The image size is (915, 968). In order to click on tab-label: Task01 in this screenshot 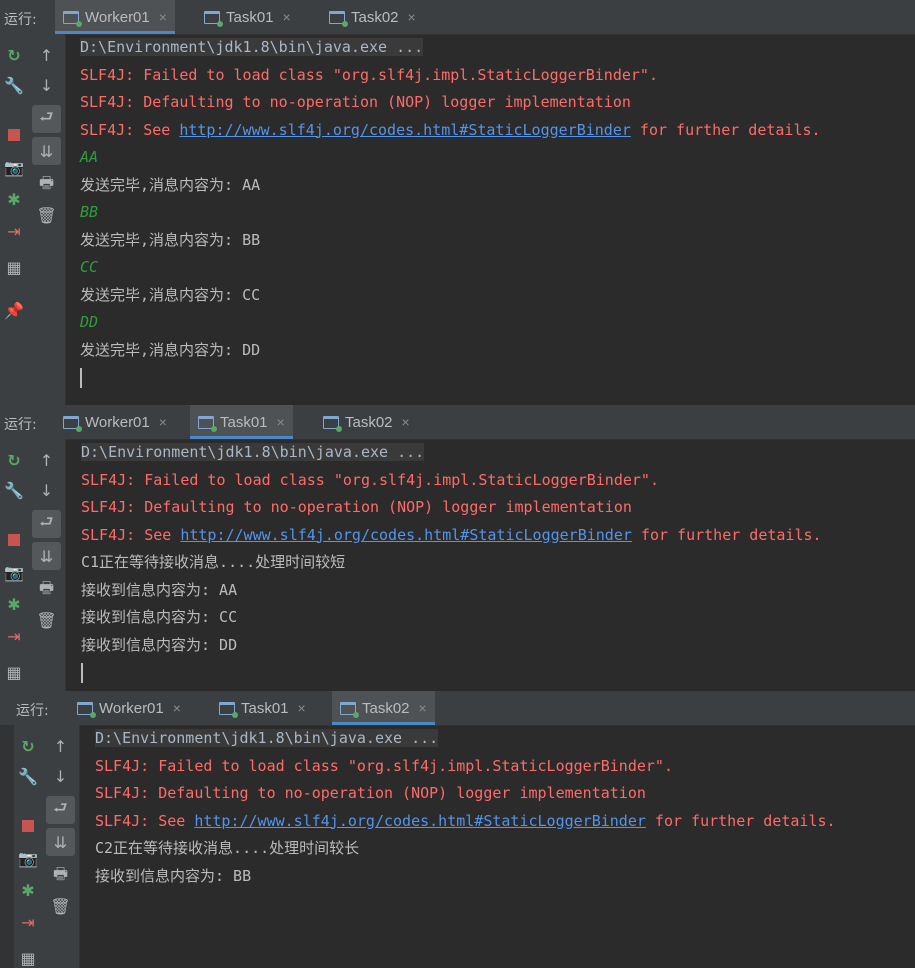, I will do `click(265, 708)`.